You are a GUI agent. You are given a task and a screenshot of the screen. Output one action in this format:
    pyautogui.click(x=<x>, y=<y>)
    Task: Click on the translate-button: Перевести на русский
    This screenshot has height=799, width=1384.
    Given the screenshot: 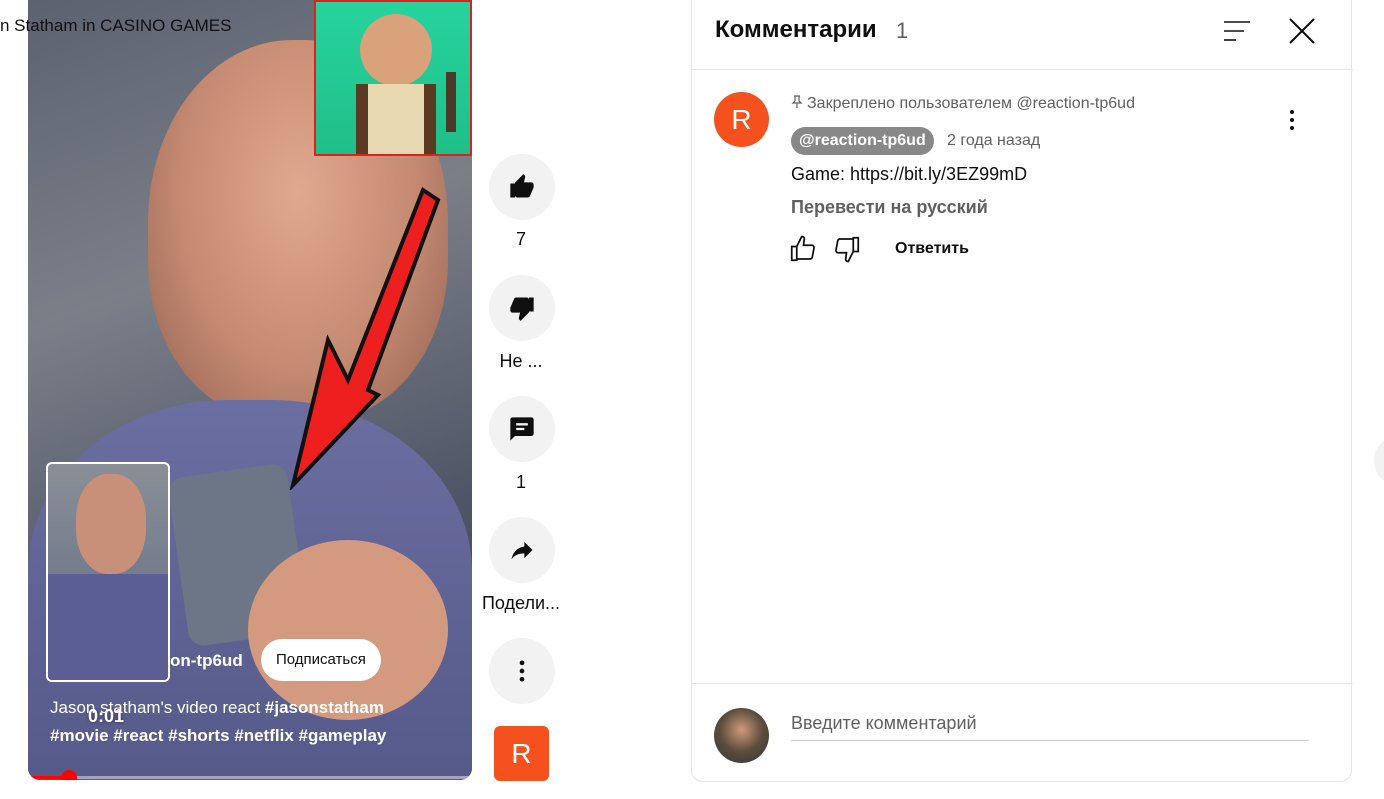 What is the action you would take?
    pyautogui.click(x=889, y=207)
    